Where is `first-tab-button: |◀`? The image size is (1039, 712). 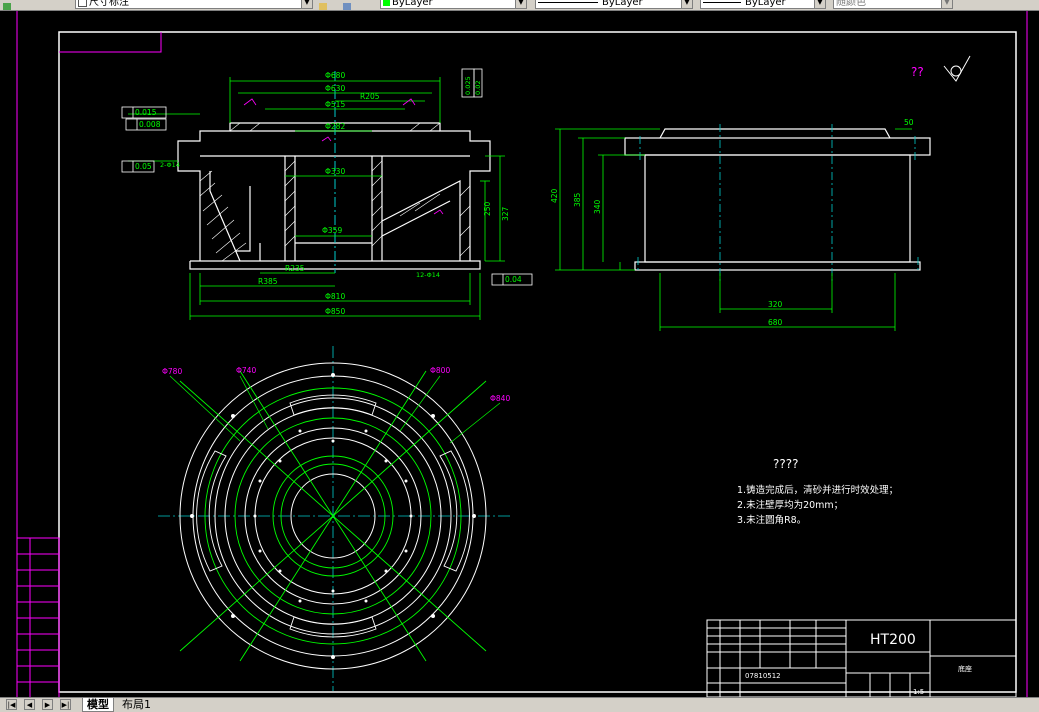
first-tab-button: |◀ is located at coordinates (11, 704).